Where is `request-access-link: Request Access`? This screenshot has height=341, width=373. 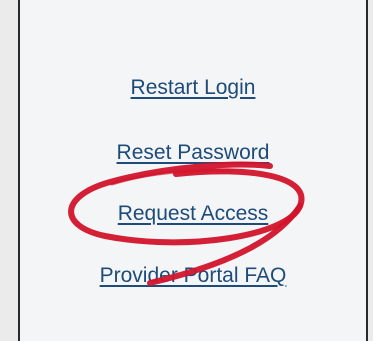
request-access-link: Request Access is located at coordinates (193, 214).